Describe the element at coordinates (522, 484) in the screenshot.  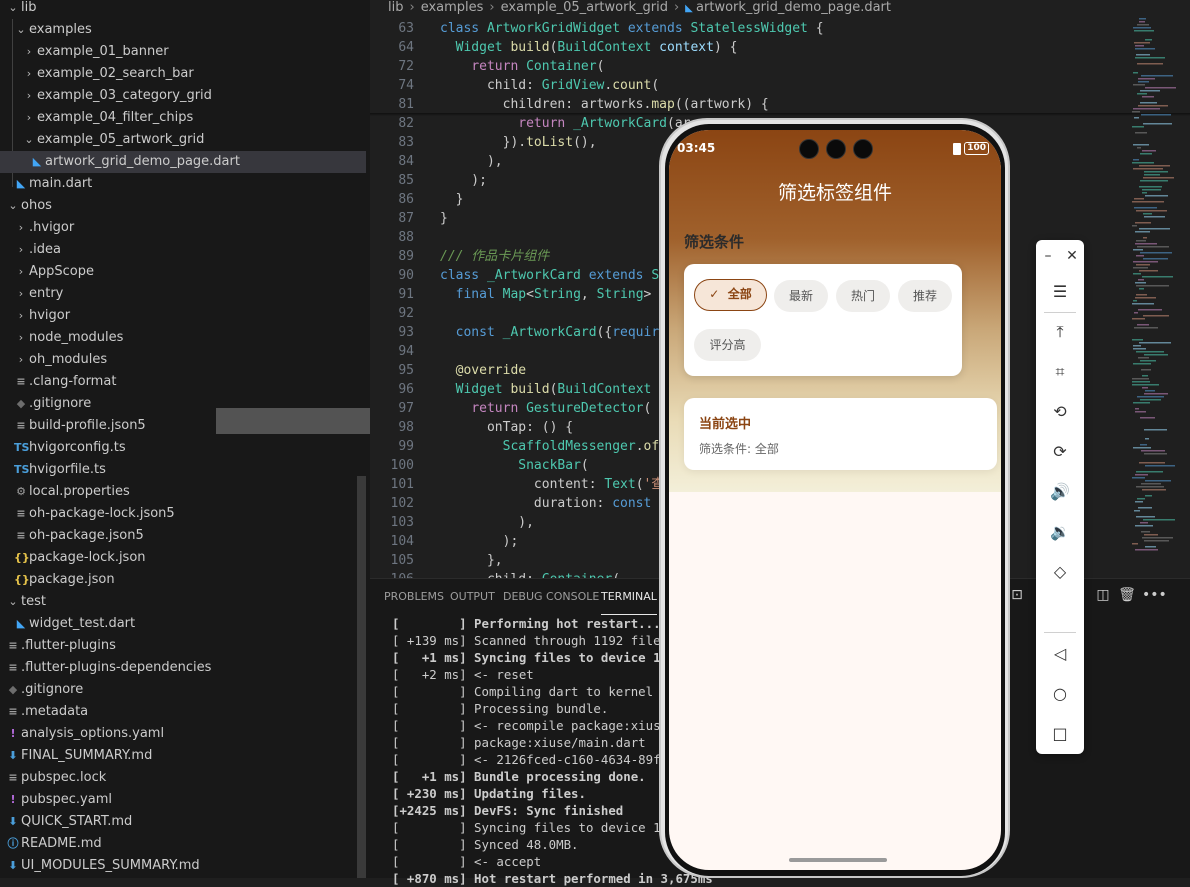
I see `code-token: content:` at that location.